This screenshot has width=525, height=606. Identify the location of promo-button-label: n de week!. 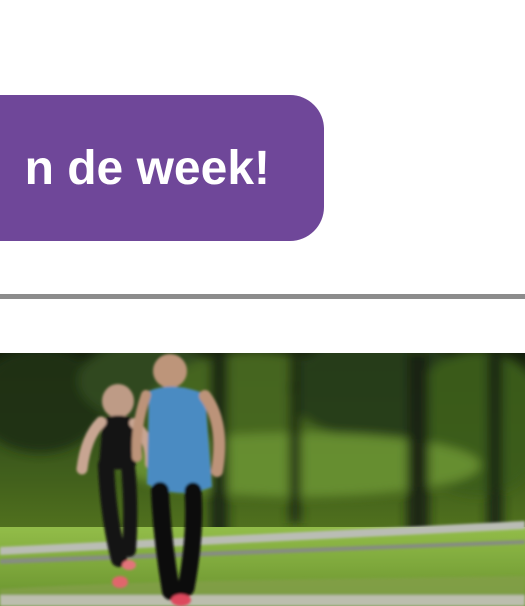
(147, 168).